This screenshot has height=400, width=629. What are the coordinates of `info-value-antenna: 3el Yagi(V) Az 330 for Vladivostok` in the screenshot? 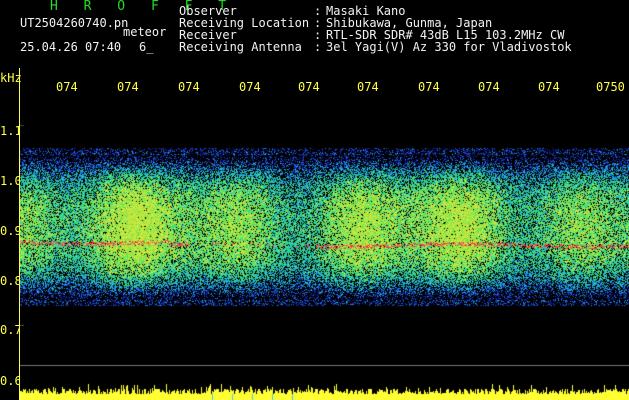 It's located at (449, 47).